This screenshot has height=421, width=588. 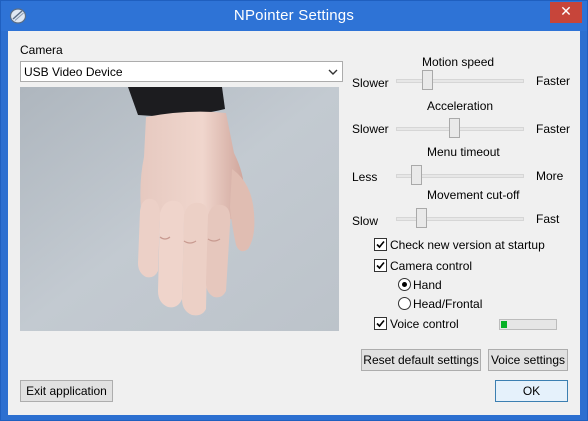 What do you see at coordinates (370, 83) in the screenshot?
I see `motion-speed-min-label: Slower` at bounding box center [370, 83].